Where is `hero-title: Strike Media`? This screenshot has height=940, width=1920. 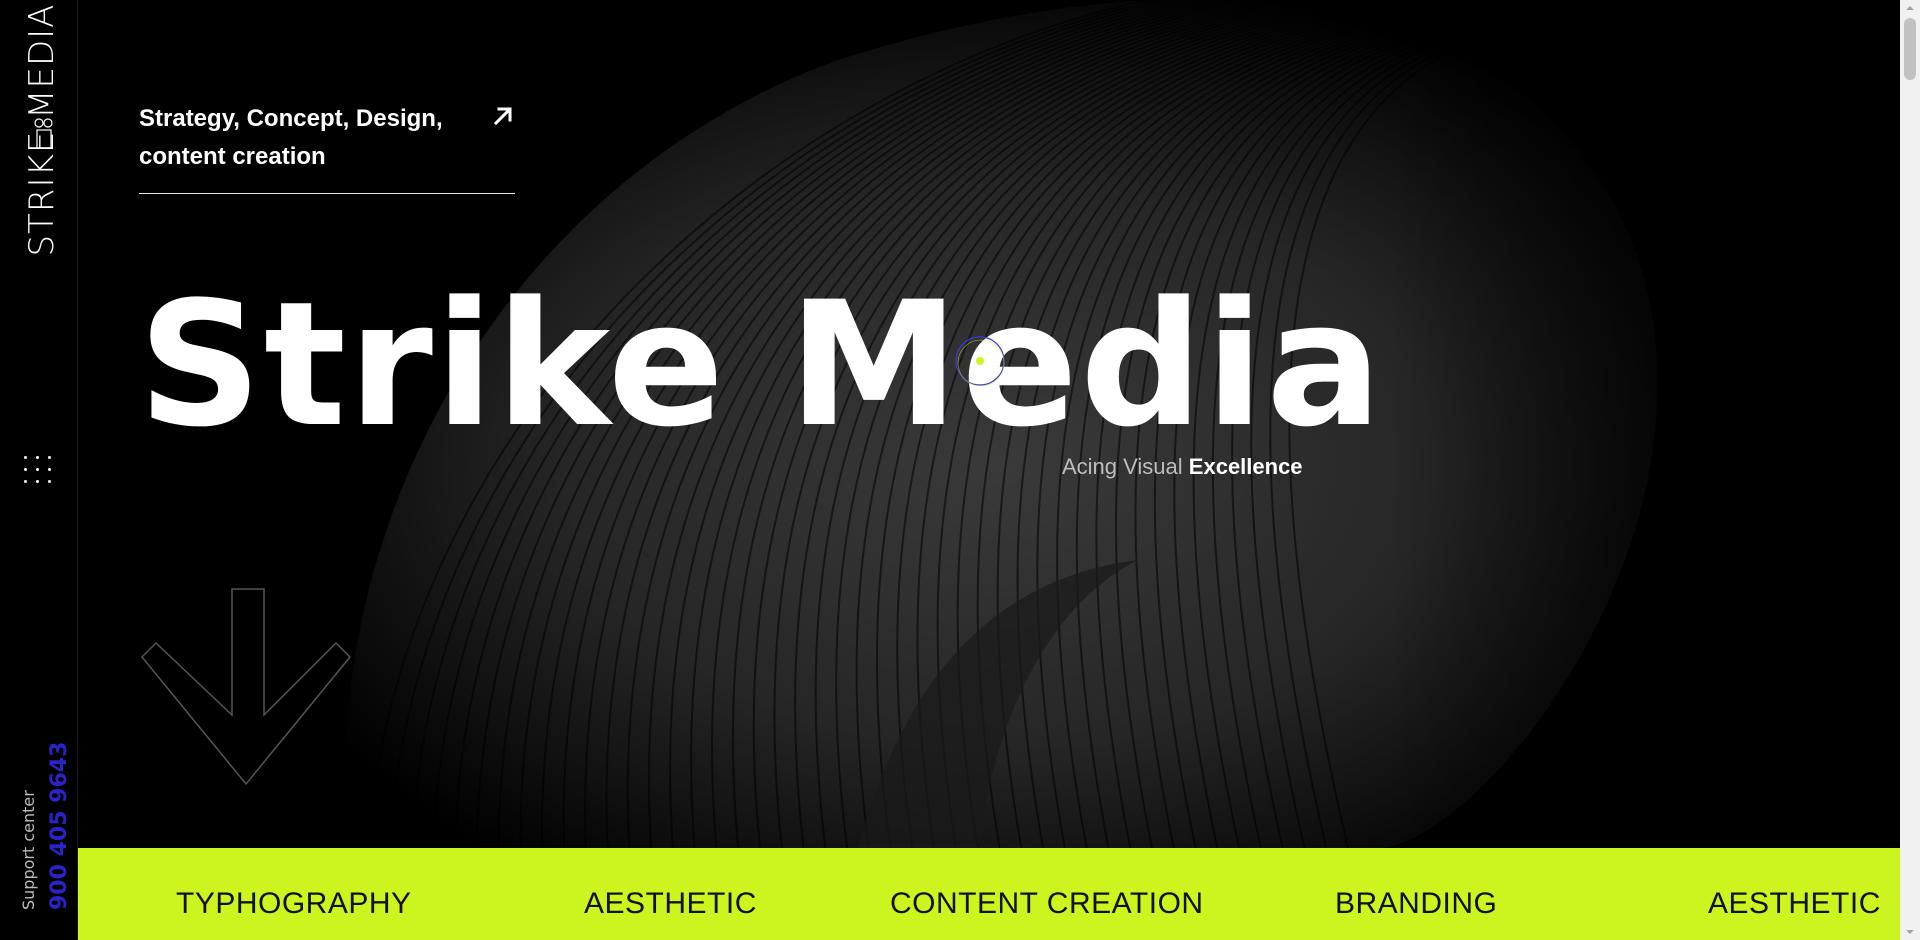 hero-title: Strike Media is located at coordinates (761, 364).